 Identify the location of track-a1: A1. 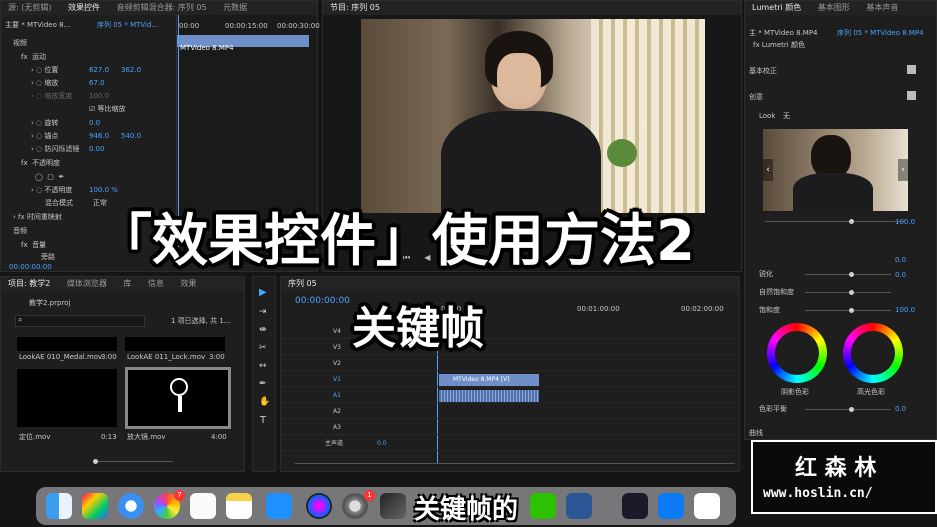
(511, 396).